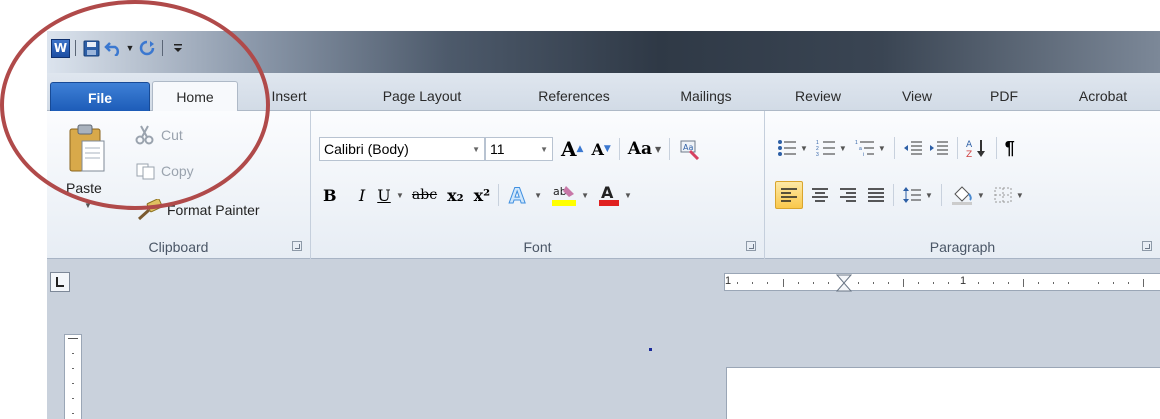  Describe the element at coordinates (943, 393) in the screenshot. I see `document-page` at that location.